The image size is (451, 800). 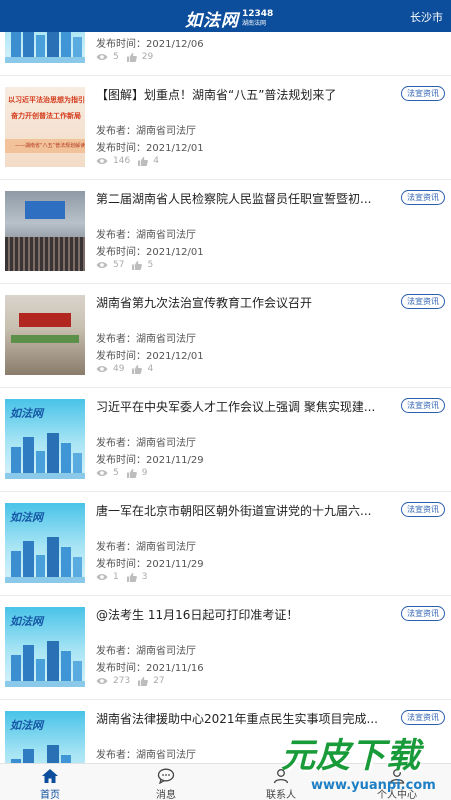 What do you see at coordinates (159, 681) in the screenshot?
I see `like-count: 27` at bounding box center [159, 681].